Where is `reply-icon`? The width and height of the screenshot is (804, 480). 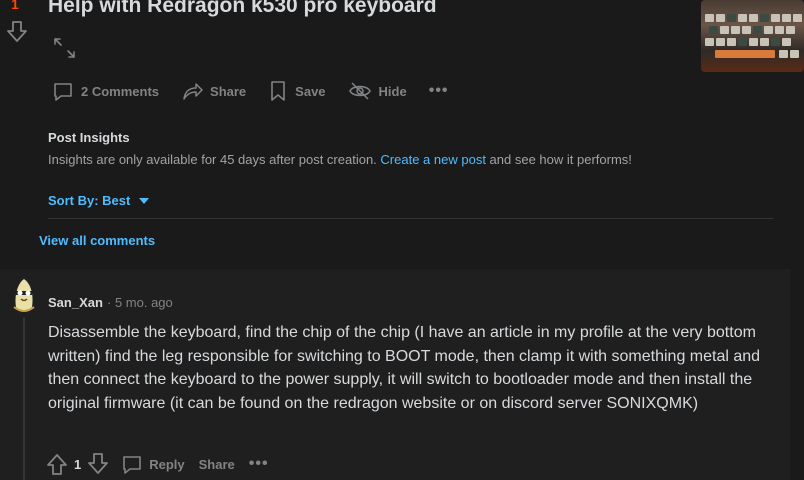
reply-icon is located at coordinates (132, 465).